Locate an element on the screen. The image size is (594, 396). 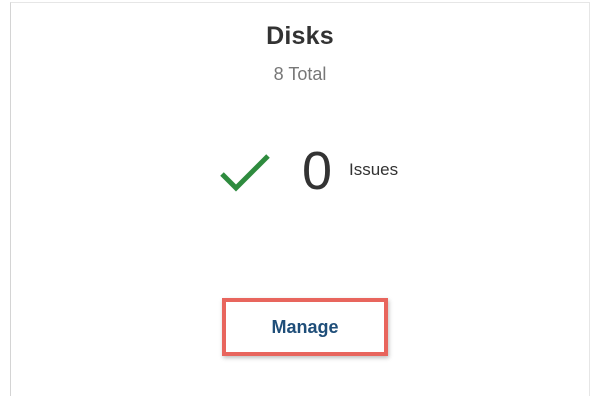
manage-button: Manage is located at coordinates (305, 327).